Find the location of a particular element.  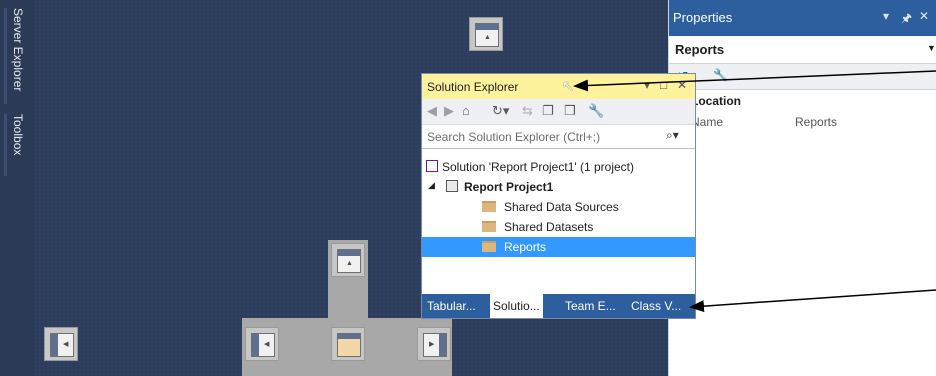

callout-arrow-title is located at coordinates (754, 81).